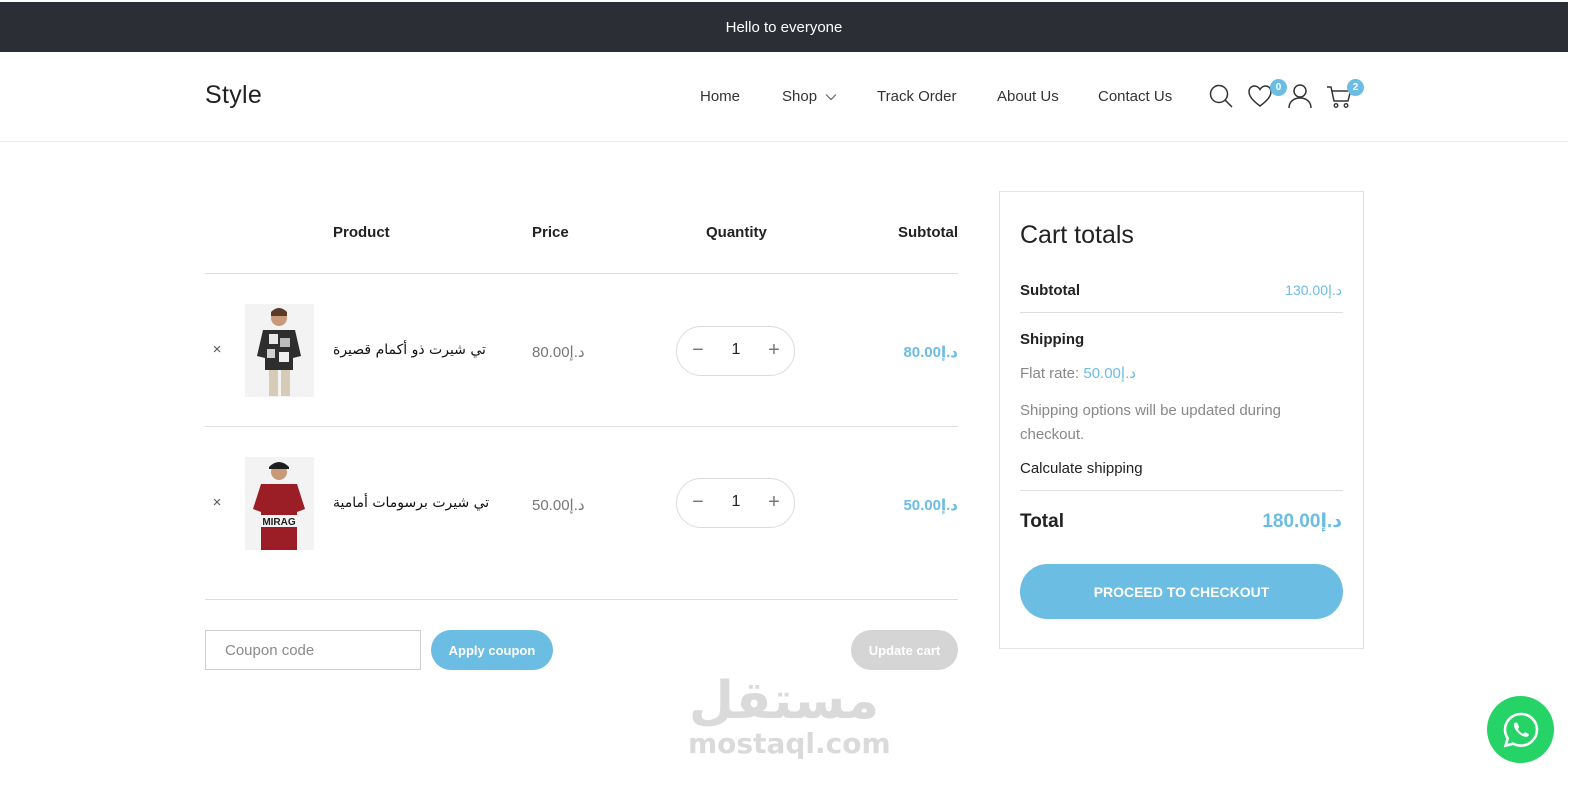 This screenshot has width=1582, height=785. What do you see at coordinates (1302, 521) in the screenshot?
I see `total-value: د.إ180.00` at bounding box center [1302, 521].